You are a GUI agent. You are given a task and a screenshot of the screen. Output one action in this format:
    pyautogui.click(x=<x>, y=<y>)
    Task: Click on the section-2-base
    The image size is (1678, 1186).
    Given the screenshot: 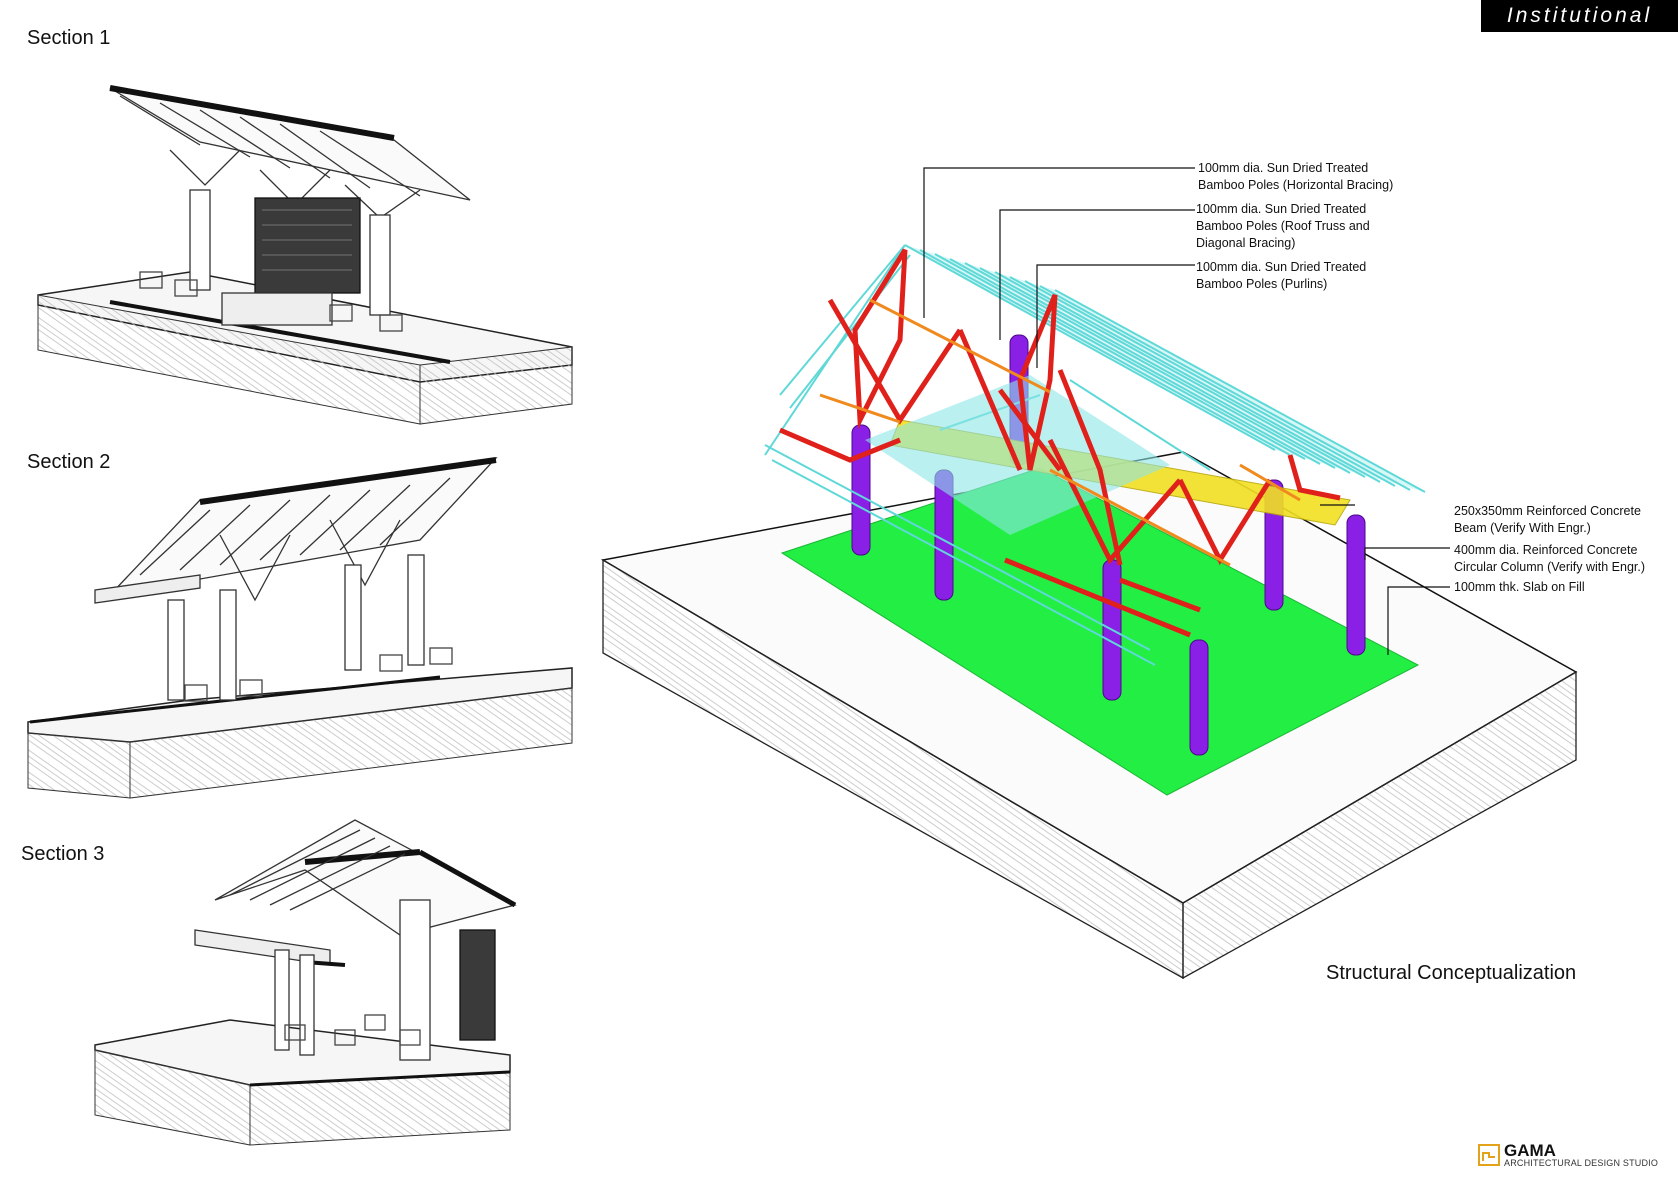 What is the action you would take?
    pyautogui.click(x=300, y=733)
    